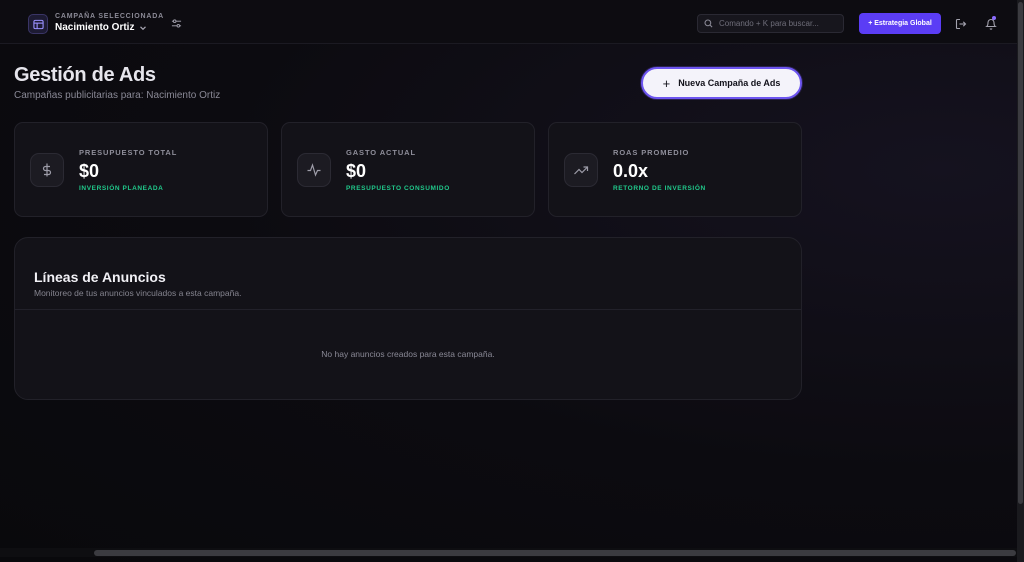 The image size is (1024, 562). What do you see at coordinates (398, 188) in the screenshot?
I see `stat-note: PRESUPUESTO CONSUMIDO` at bounding box center [398, 188].